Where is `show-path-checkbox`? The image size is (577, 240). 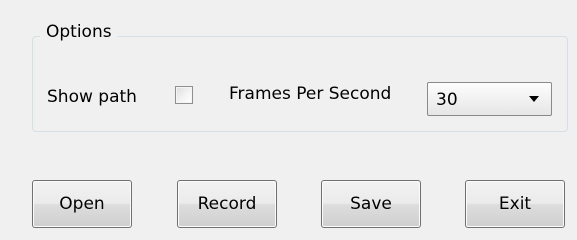 show-path-checkbox is located at coordinates (184, 95).